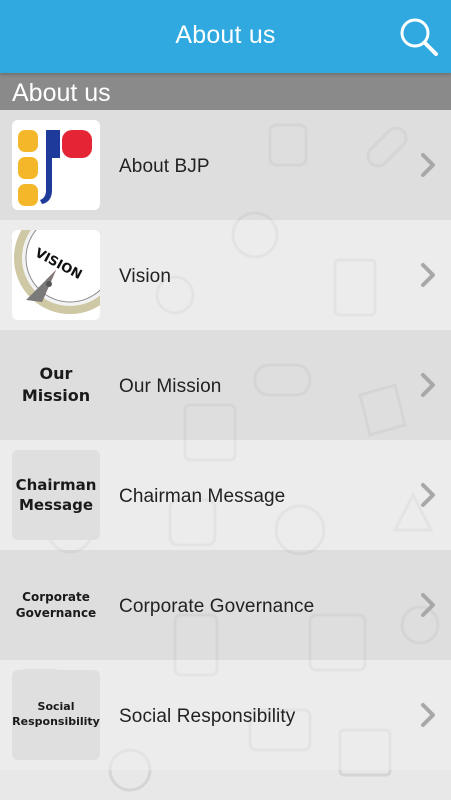 The image size is (451, 800). Describe the element at coordinates (56, 165) in the screenshot. I see `bjp-logo` at that location.